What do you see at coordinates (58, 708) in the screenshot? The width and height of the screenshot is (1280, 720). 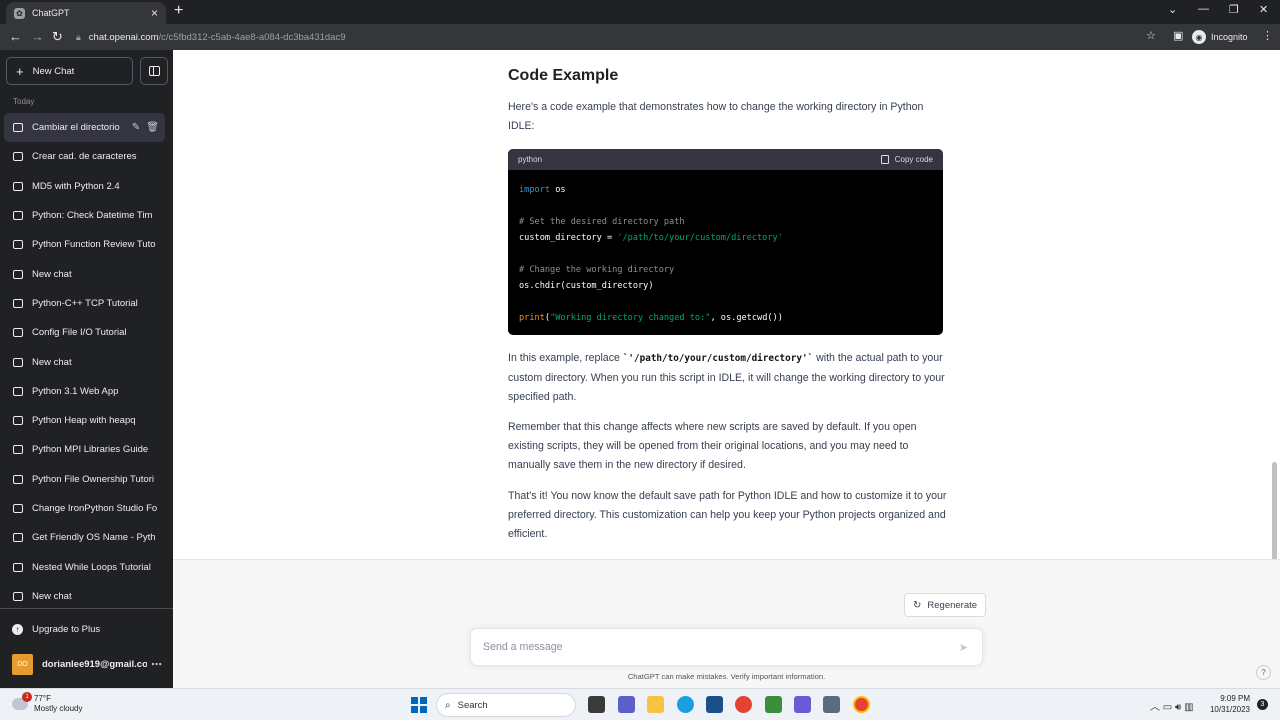 I see `weather-desc: Mostly cloudy` at bounding box center [58, 708].